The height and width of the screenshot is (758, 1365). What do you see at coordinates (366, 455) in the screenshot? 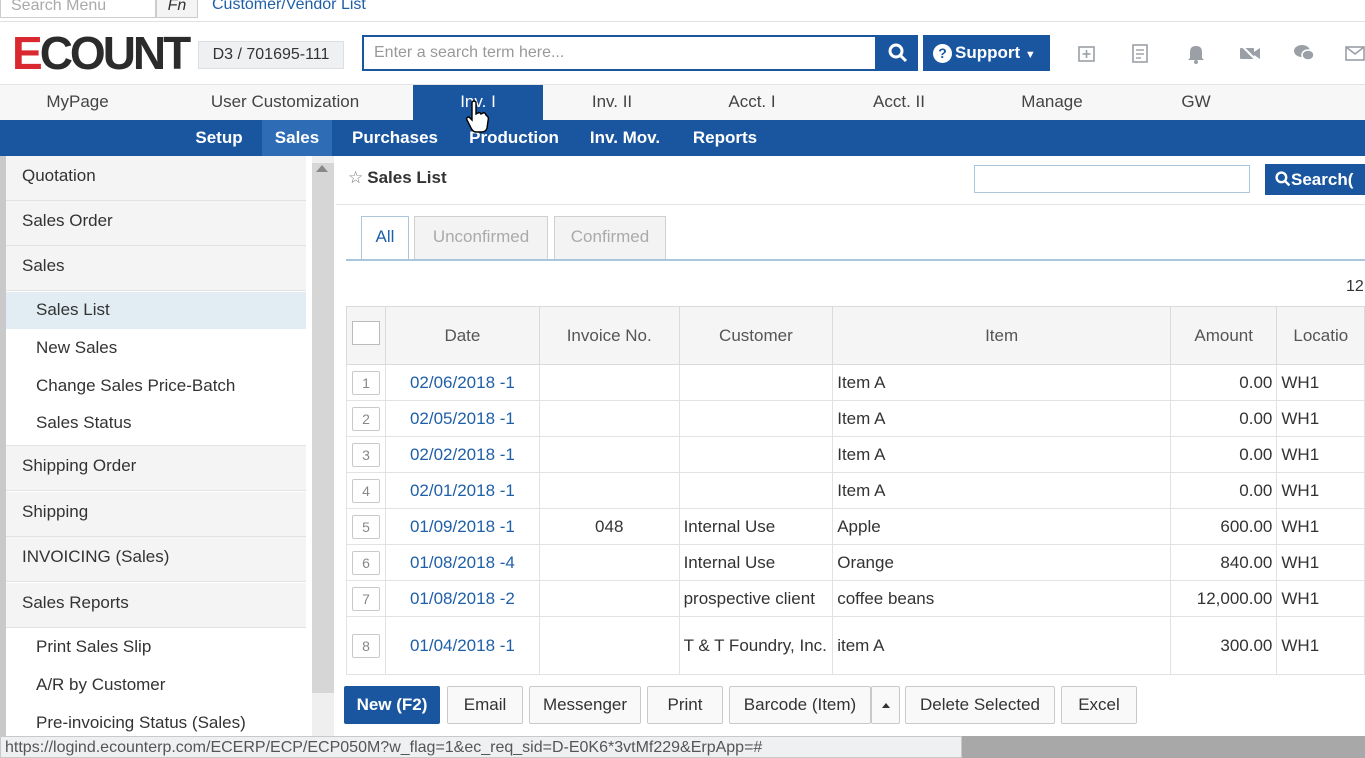
I see `row-number: 3` at bounding box center [366, 455].